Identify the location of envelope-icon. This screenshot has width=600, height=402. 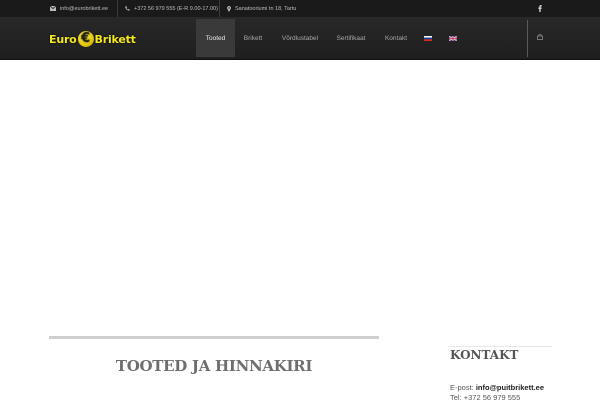
(53, 8).